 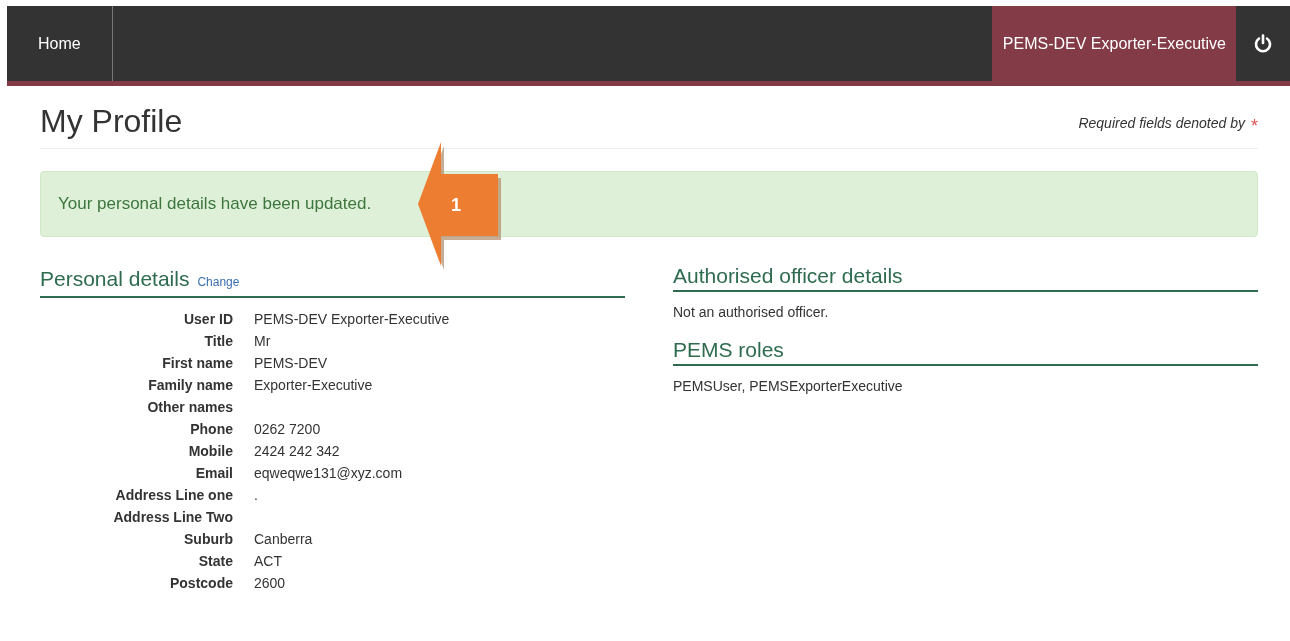 I want to click on field-value: Exporter-Executive, so click(x=313, y=386).